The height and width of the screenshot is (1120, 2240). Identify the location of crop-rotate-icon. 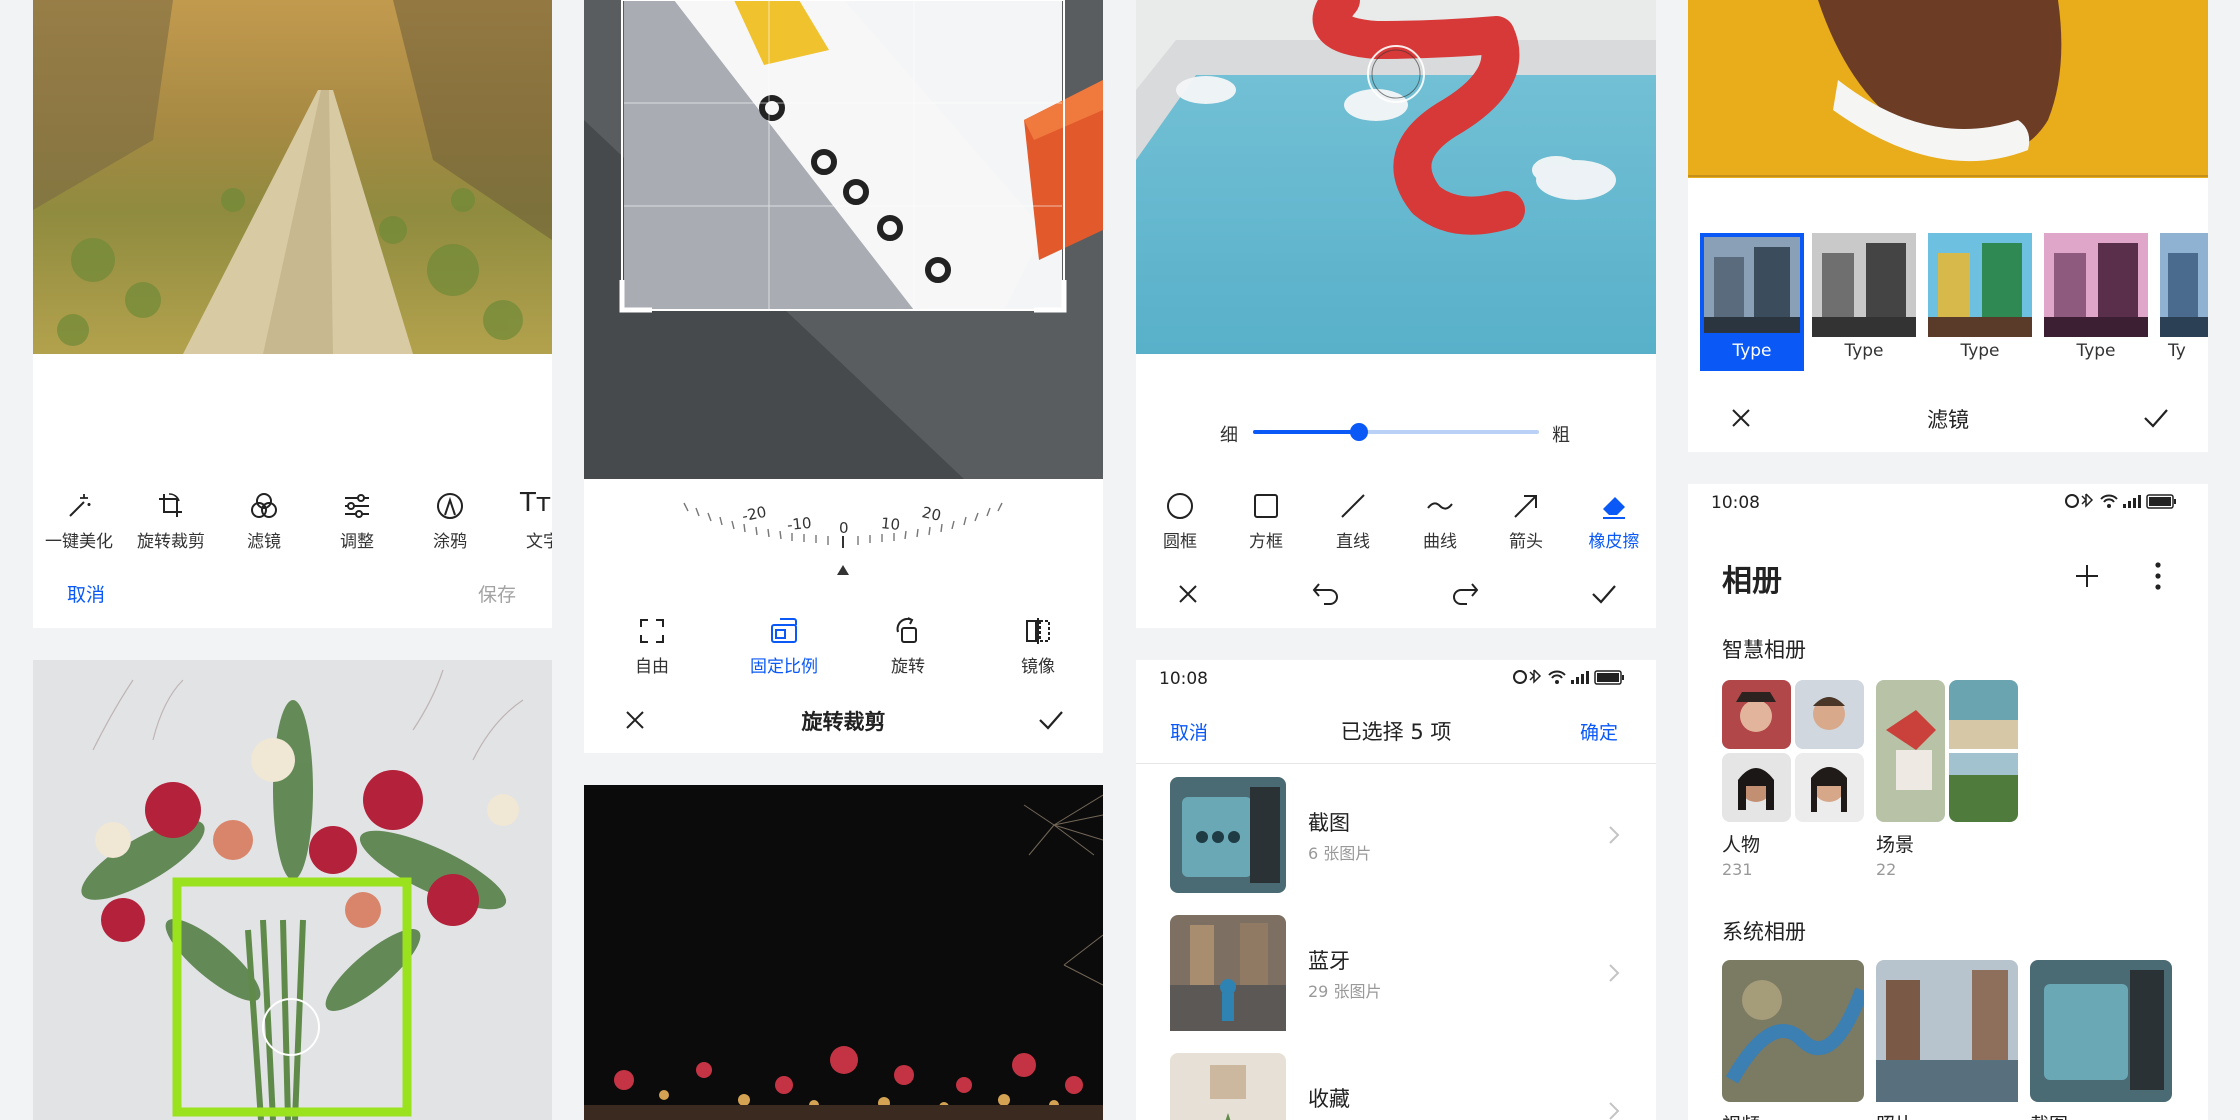
(170, 505).